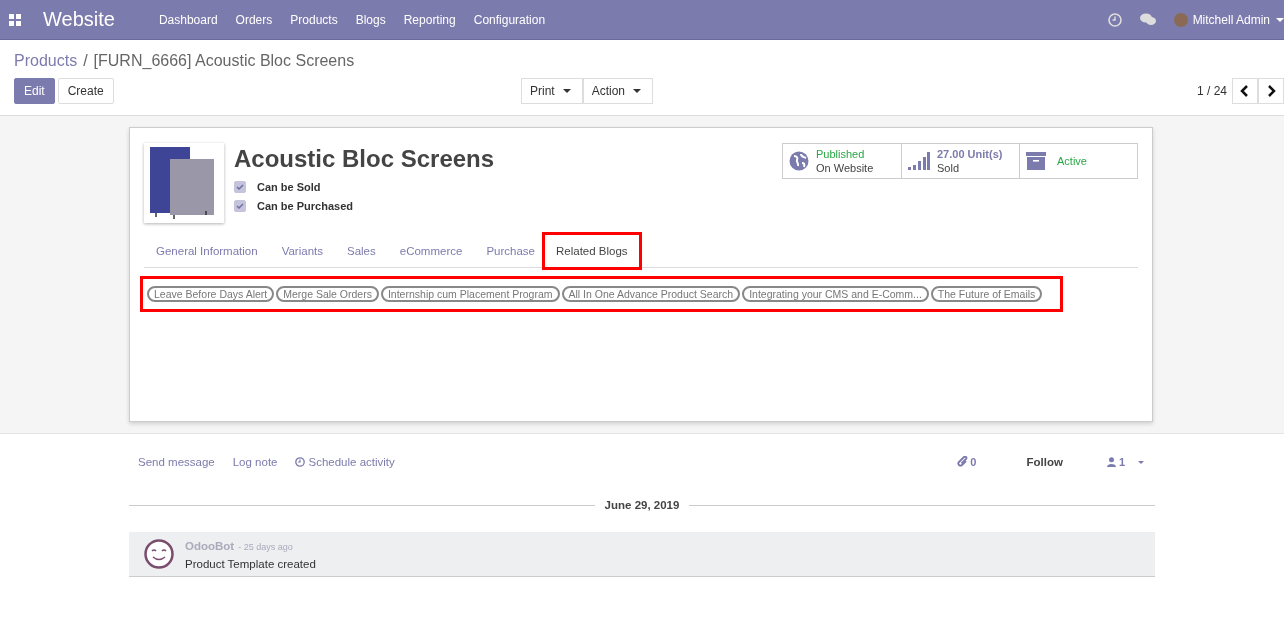 The width and height of the screenshot is (1284, 620). What do you see at coordinates (963, 462) in the screenshot?
I see `paperclip-icon` at bounding box center [963, 462].